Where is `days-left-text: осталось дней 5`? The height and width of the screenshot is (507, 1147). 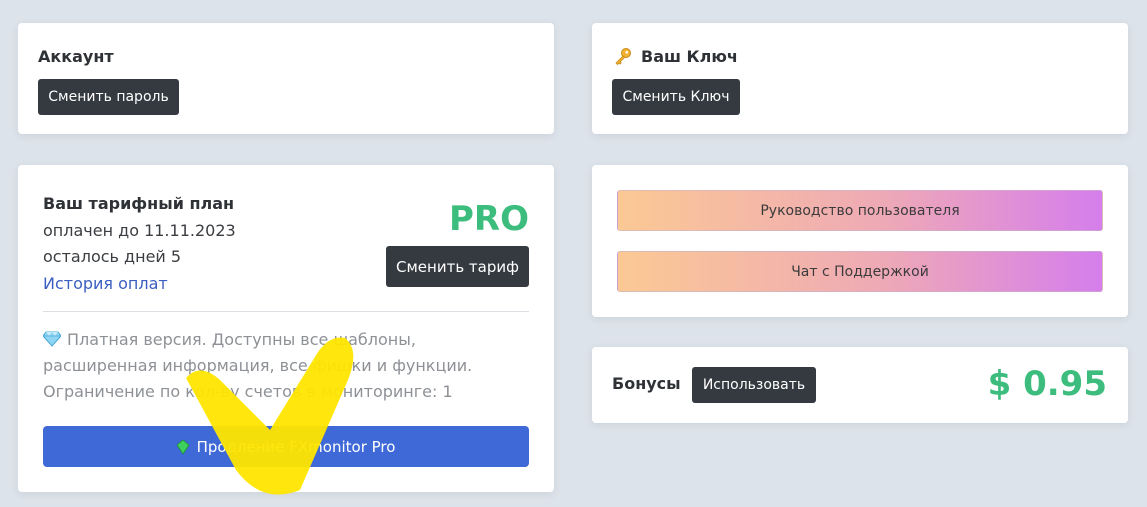 days-left-text: осталось дней 5 is located at coordinates (112, 256).